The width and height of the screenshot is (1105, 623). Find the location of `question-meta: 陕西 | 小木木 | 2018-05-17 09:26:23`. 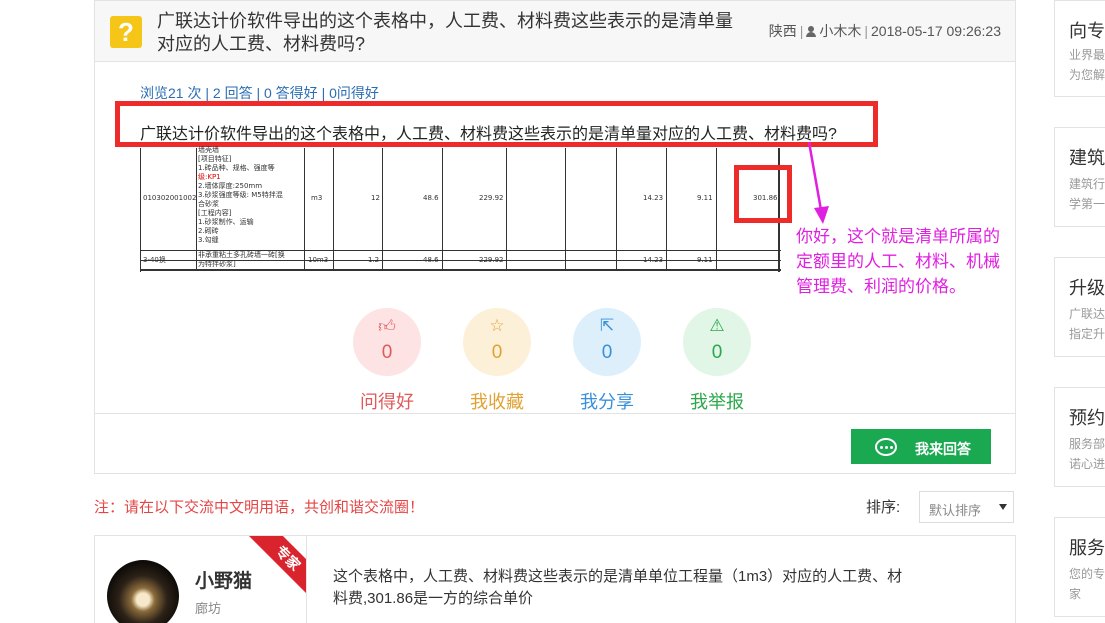

question-meta: 陕西 | 小木木 | 2018-05-17 09:26:23 is located at coordinates (884, 31).